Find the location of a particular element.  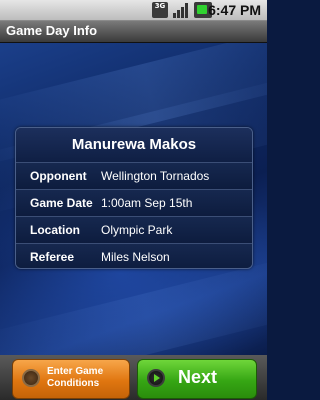

game-date-label: Game Date is located at coordinates (61, 203).